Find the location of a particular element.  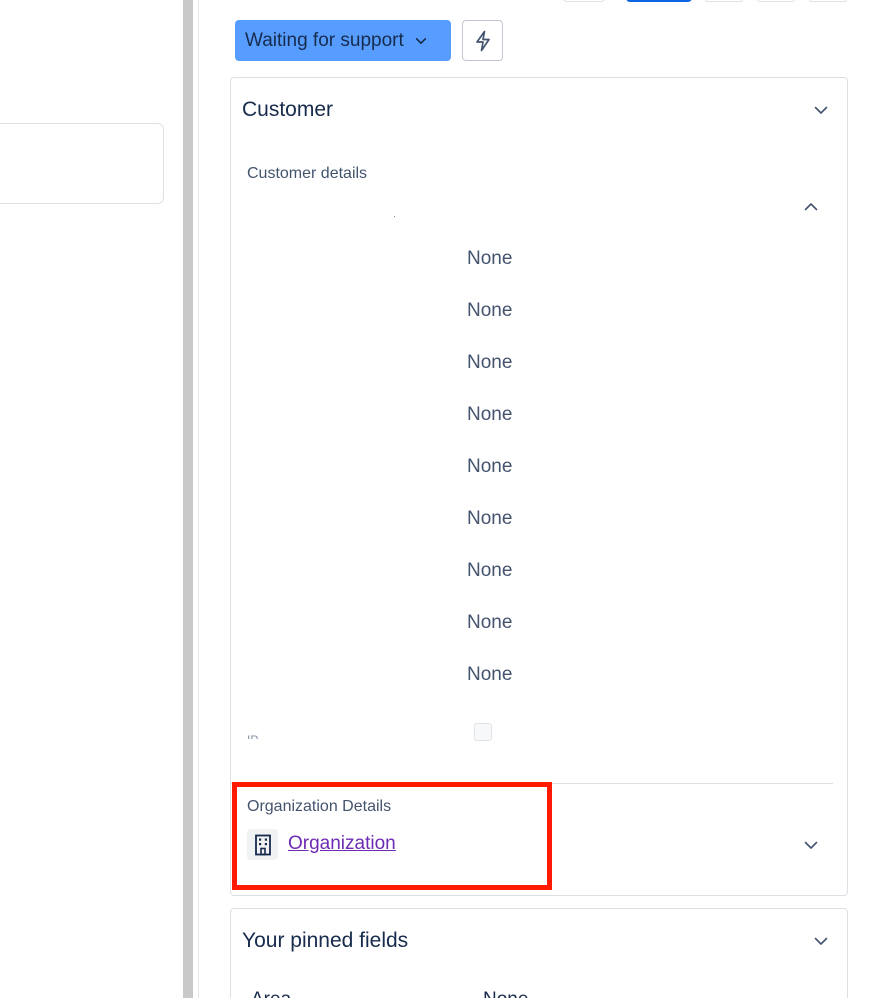

field-checkbox is located at coordinates (483, 732).